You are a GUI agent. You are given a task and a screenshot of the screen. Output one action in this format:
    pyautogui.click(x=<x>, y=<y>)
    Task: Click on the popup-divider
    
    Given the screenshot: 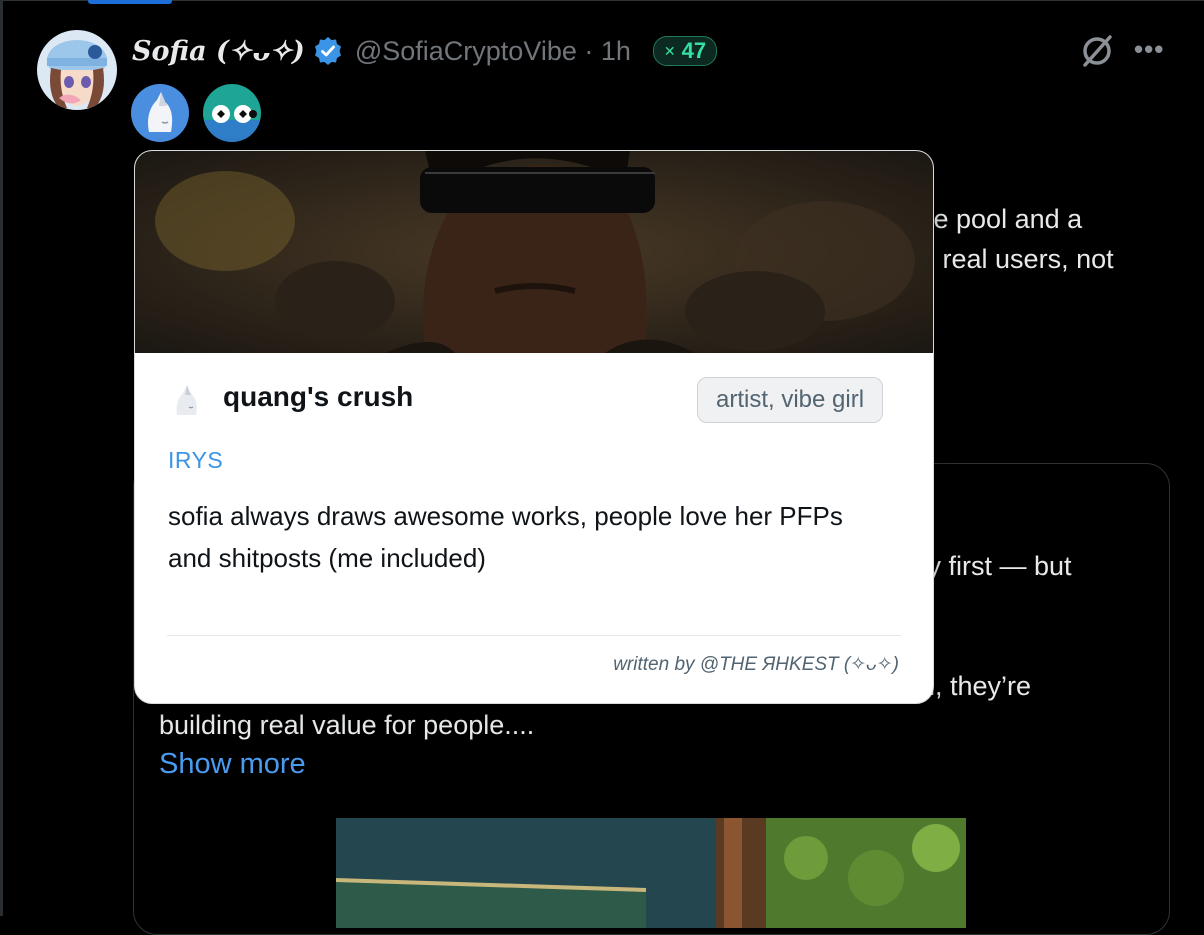 What is the action you would take?
    pyautogui.click(x=534, y=635)
    